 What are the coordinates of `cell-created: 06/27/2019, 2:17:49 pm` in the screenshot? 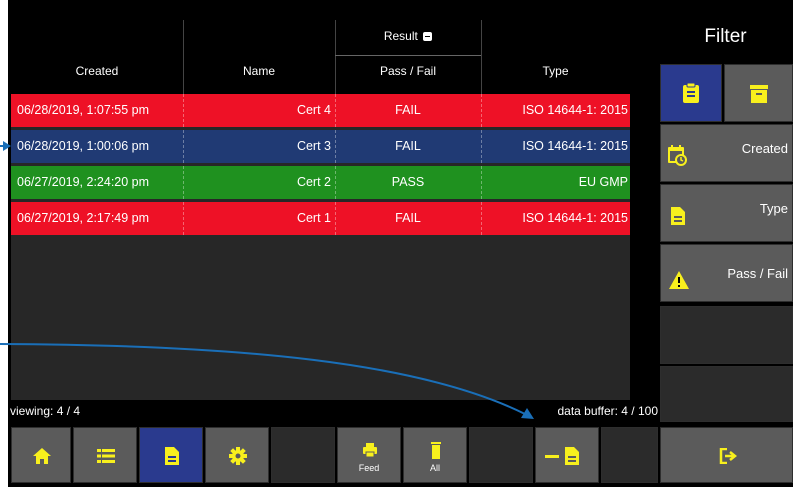 It's located at (83, 218).